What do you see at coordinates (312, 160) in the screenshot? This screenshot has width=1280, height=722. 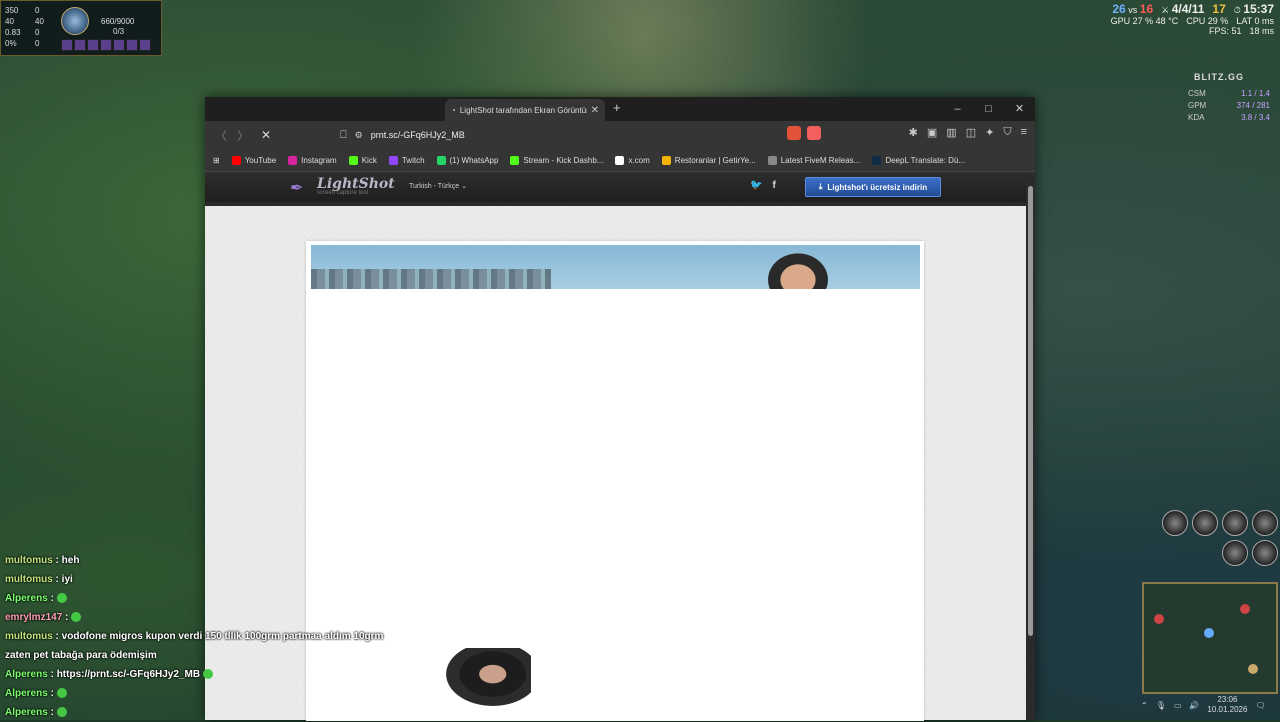 I see `bookmark-item: Instagram` at bounding box center [312, 160].